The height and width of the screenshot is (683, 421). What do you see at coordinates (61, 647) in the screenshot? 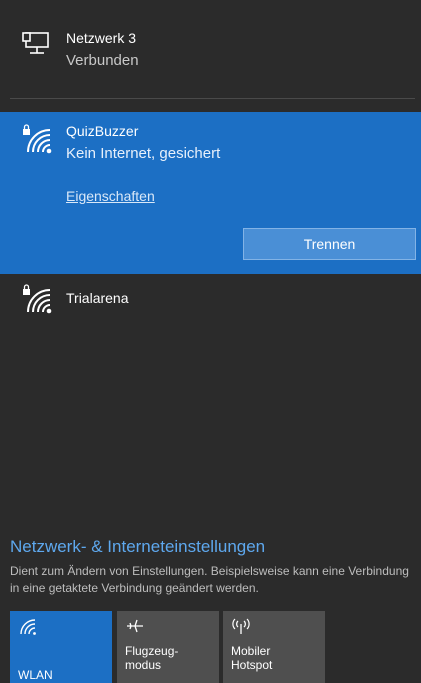
I see `wlan-toggle-tile: WLAN` at bounding box center [61, 647].